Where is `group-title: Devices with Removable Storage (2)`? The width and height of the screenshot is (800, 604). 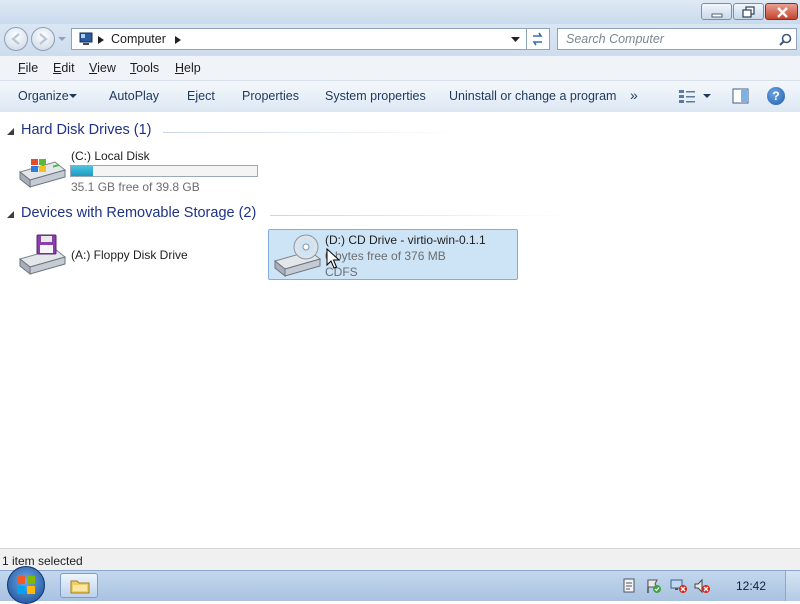
group-title: Devices with Removable Storage (2) is located at coordinates (139, 213).